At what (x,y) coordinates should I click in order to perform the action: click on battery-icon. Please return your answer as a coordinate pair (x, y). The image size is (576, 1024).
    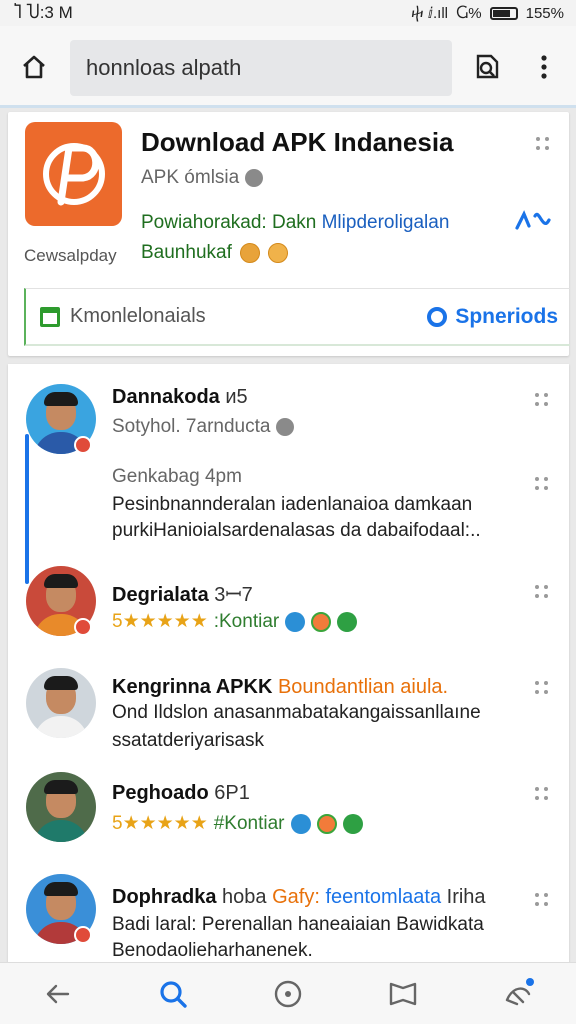
    Looking at the image, I should click on (503, 13).